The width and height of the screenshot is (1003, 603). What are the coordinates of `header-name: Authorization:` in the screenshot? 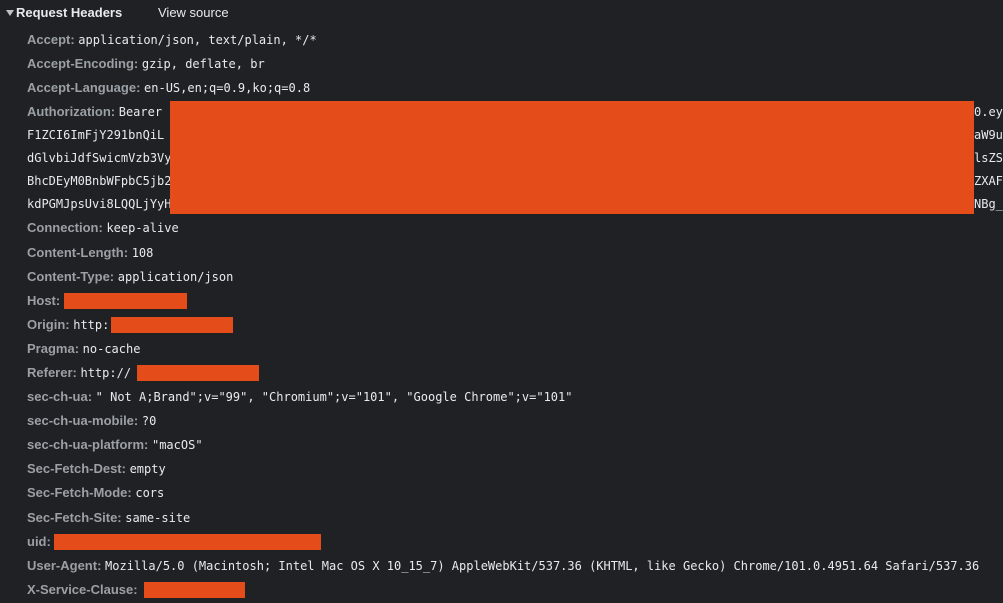 It's located at (73, 111).